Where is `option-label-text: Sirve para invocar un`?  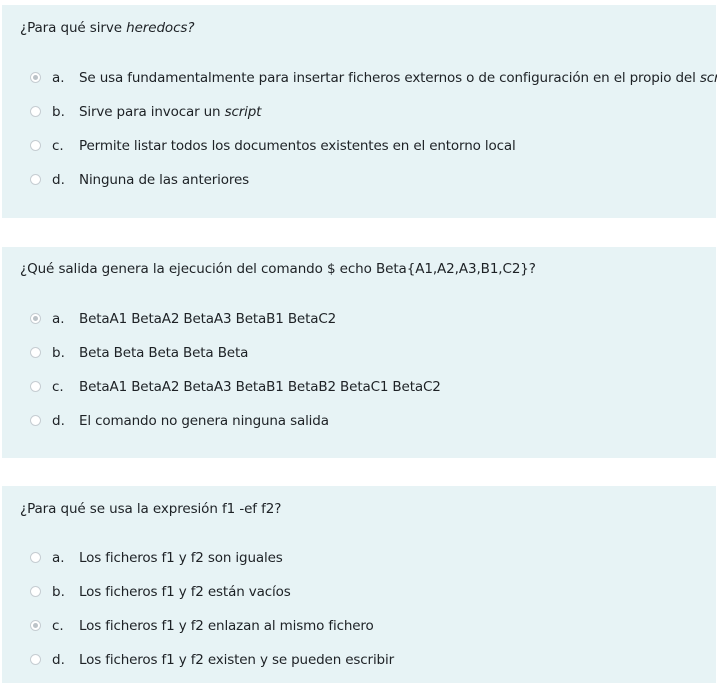 option-label-text: Sirve para invocar un is located at coordinates (152, 112).